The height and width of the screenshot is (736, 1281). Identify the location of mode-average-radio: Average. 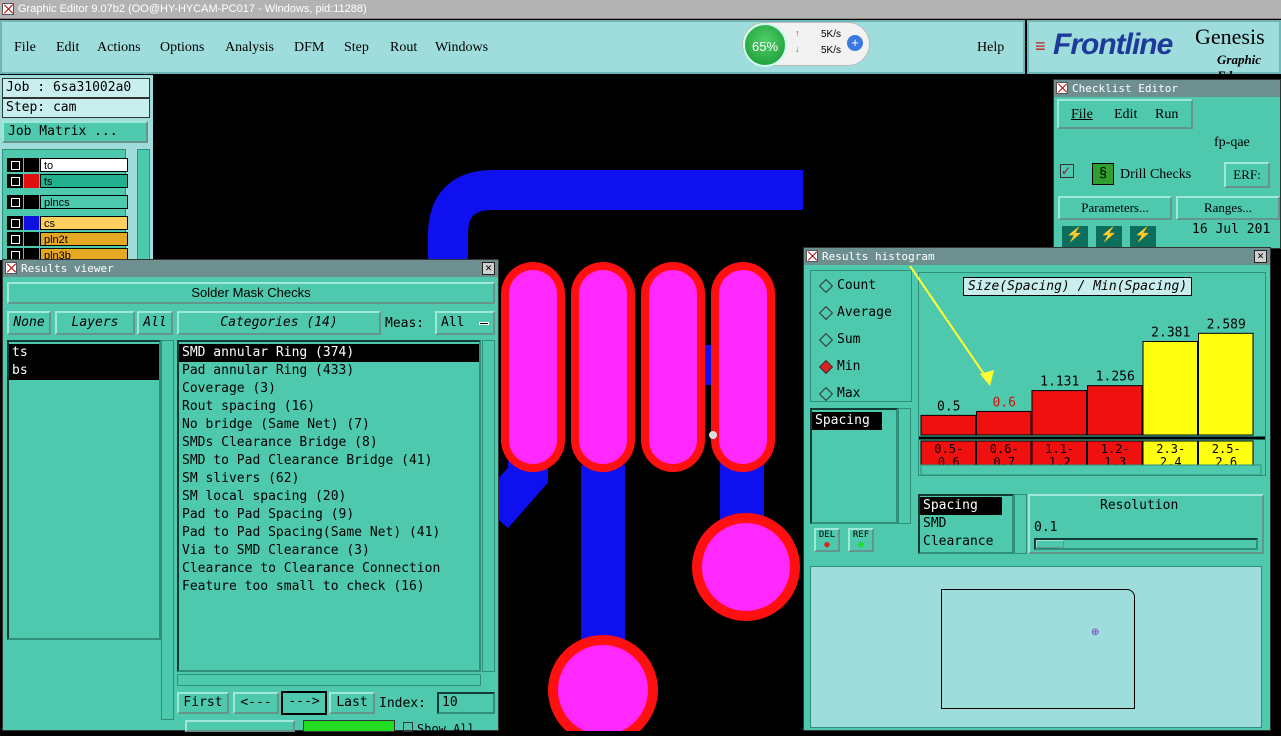
(855, 313).